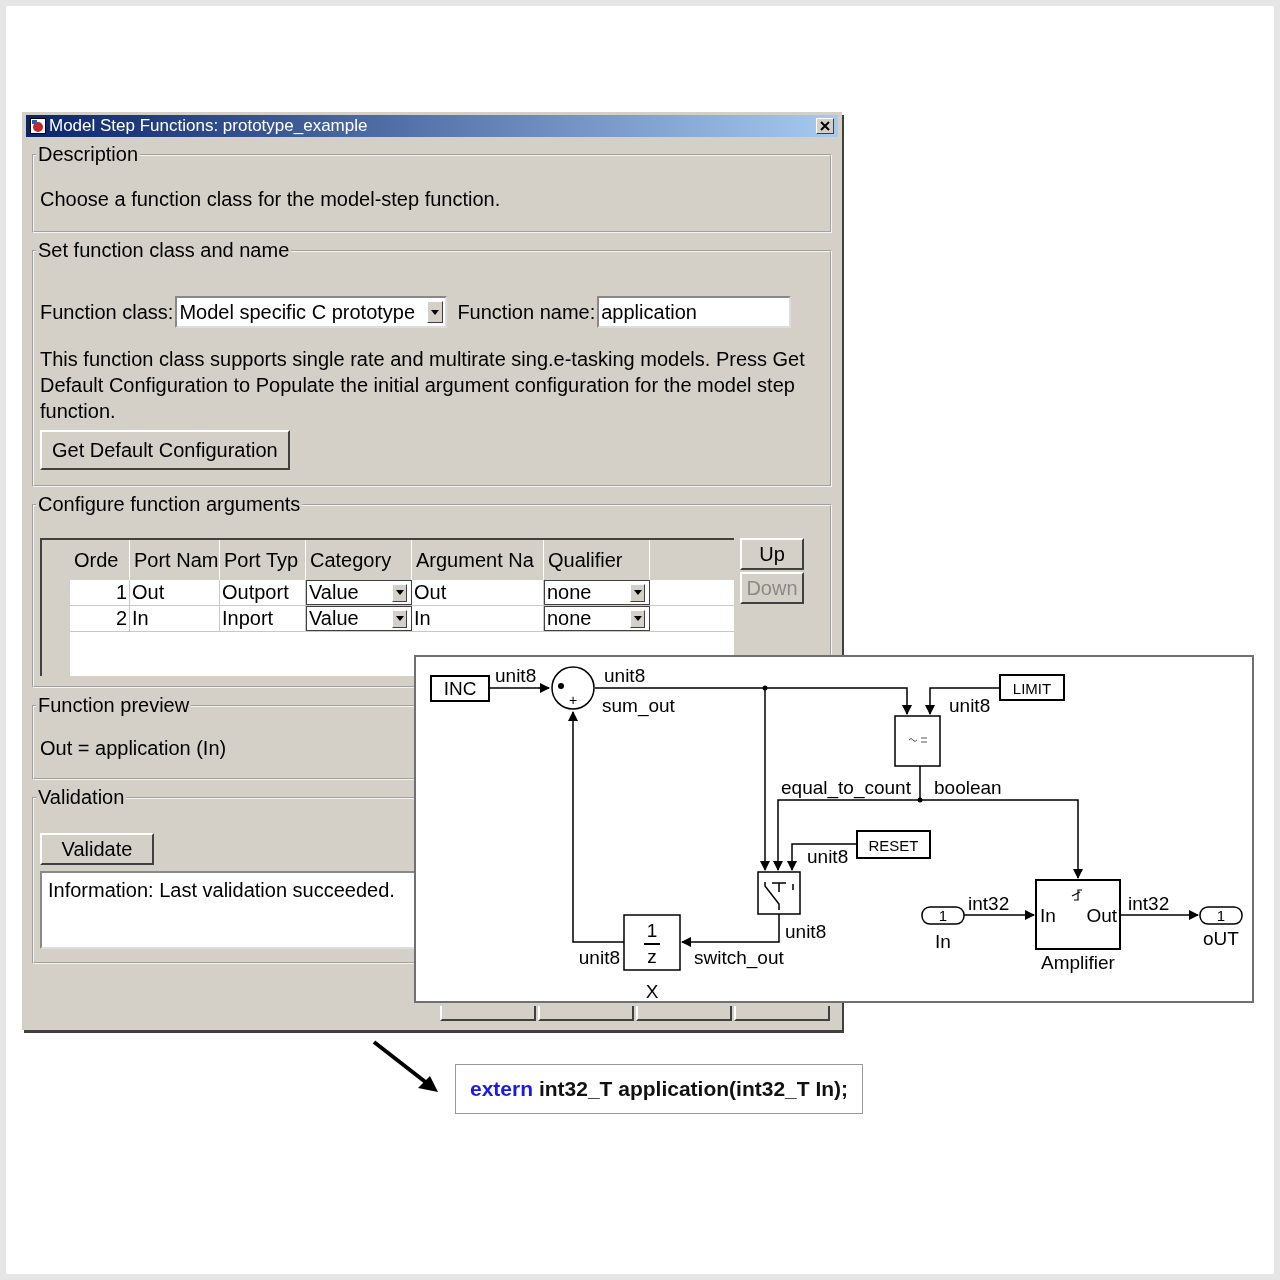 Image resolution: width=1280 pixels, height=1280 pixels. What do you see at coordinates (1048, 915) in the screenshot?
I see `port-label: In` at bounding box center [1048, 915].